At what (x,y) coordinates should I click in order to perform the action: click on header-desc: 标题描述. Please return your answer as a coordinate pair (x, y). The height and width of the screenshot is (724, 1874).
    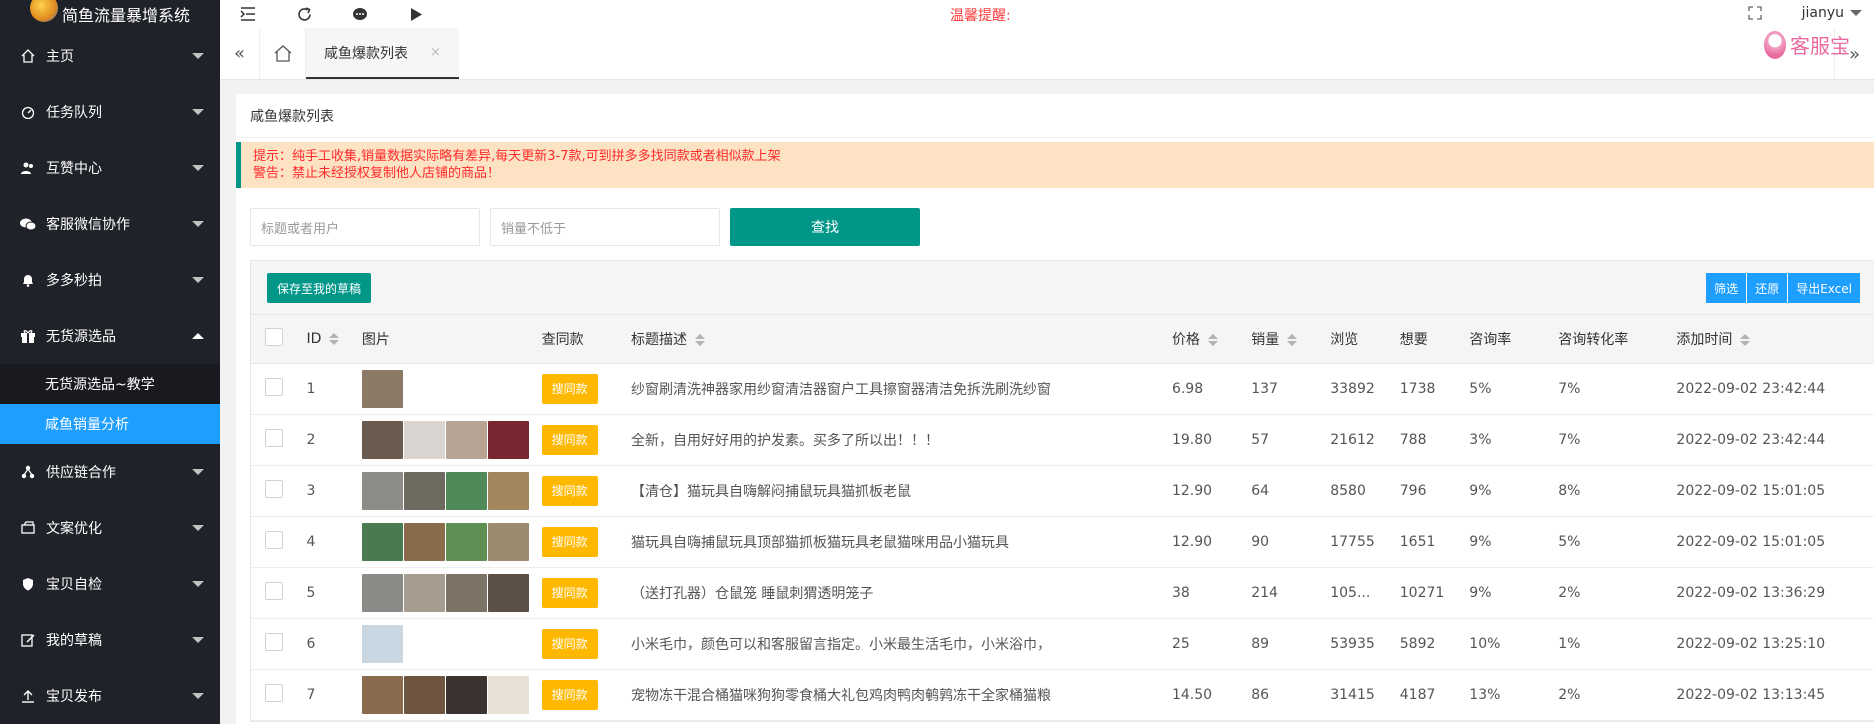
    Looking at the image, I should click on (901, 339).